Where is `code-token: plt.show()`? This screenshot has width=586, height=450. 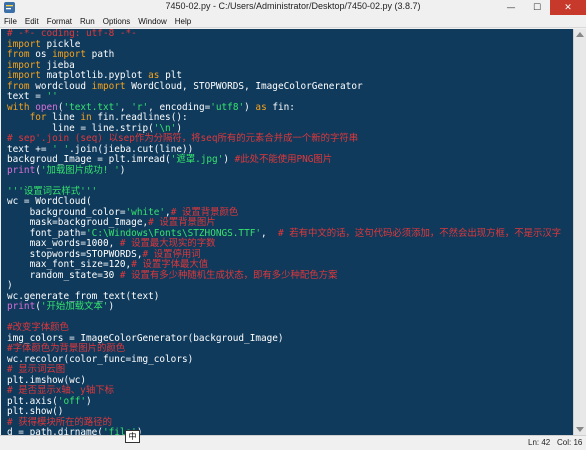 code-token: plt.show() is located at coordinates (35, 411).